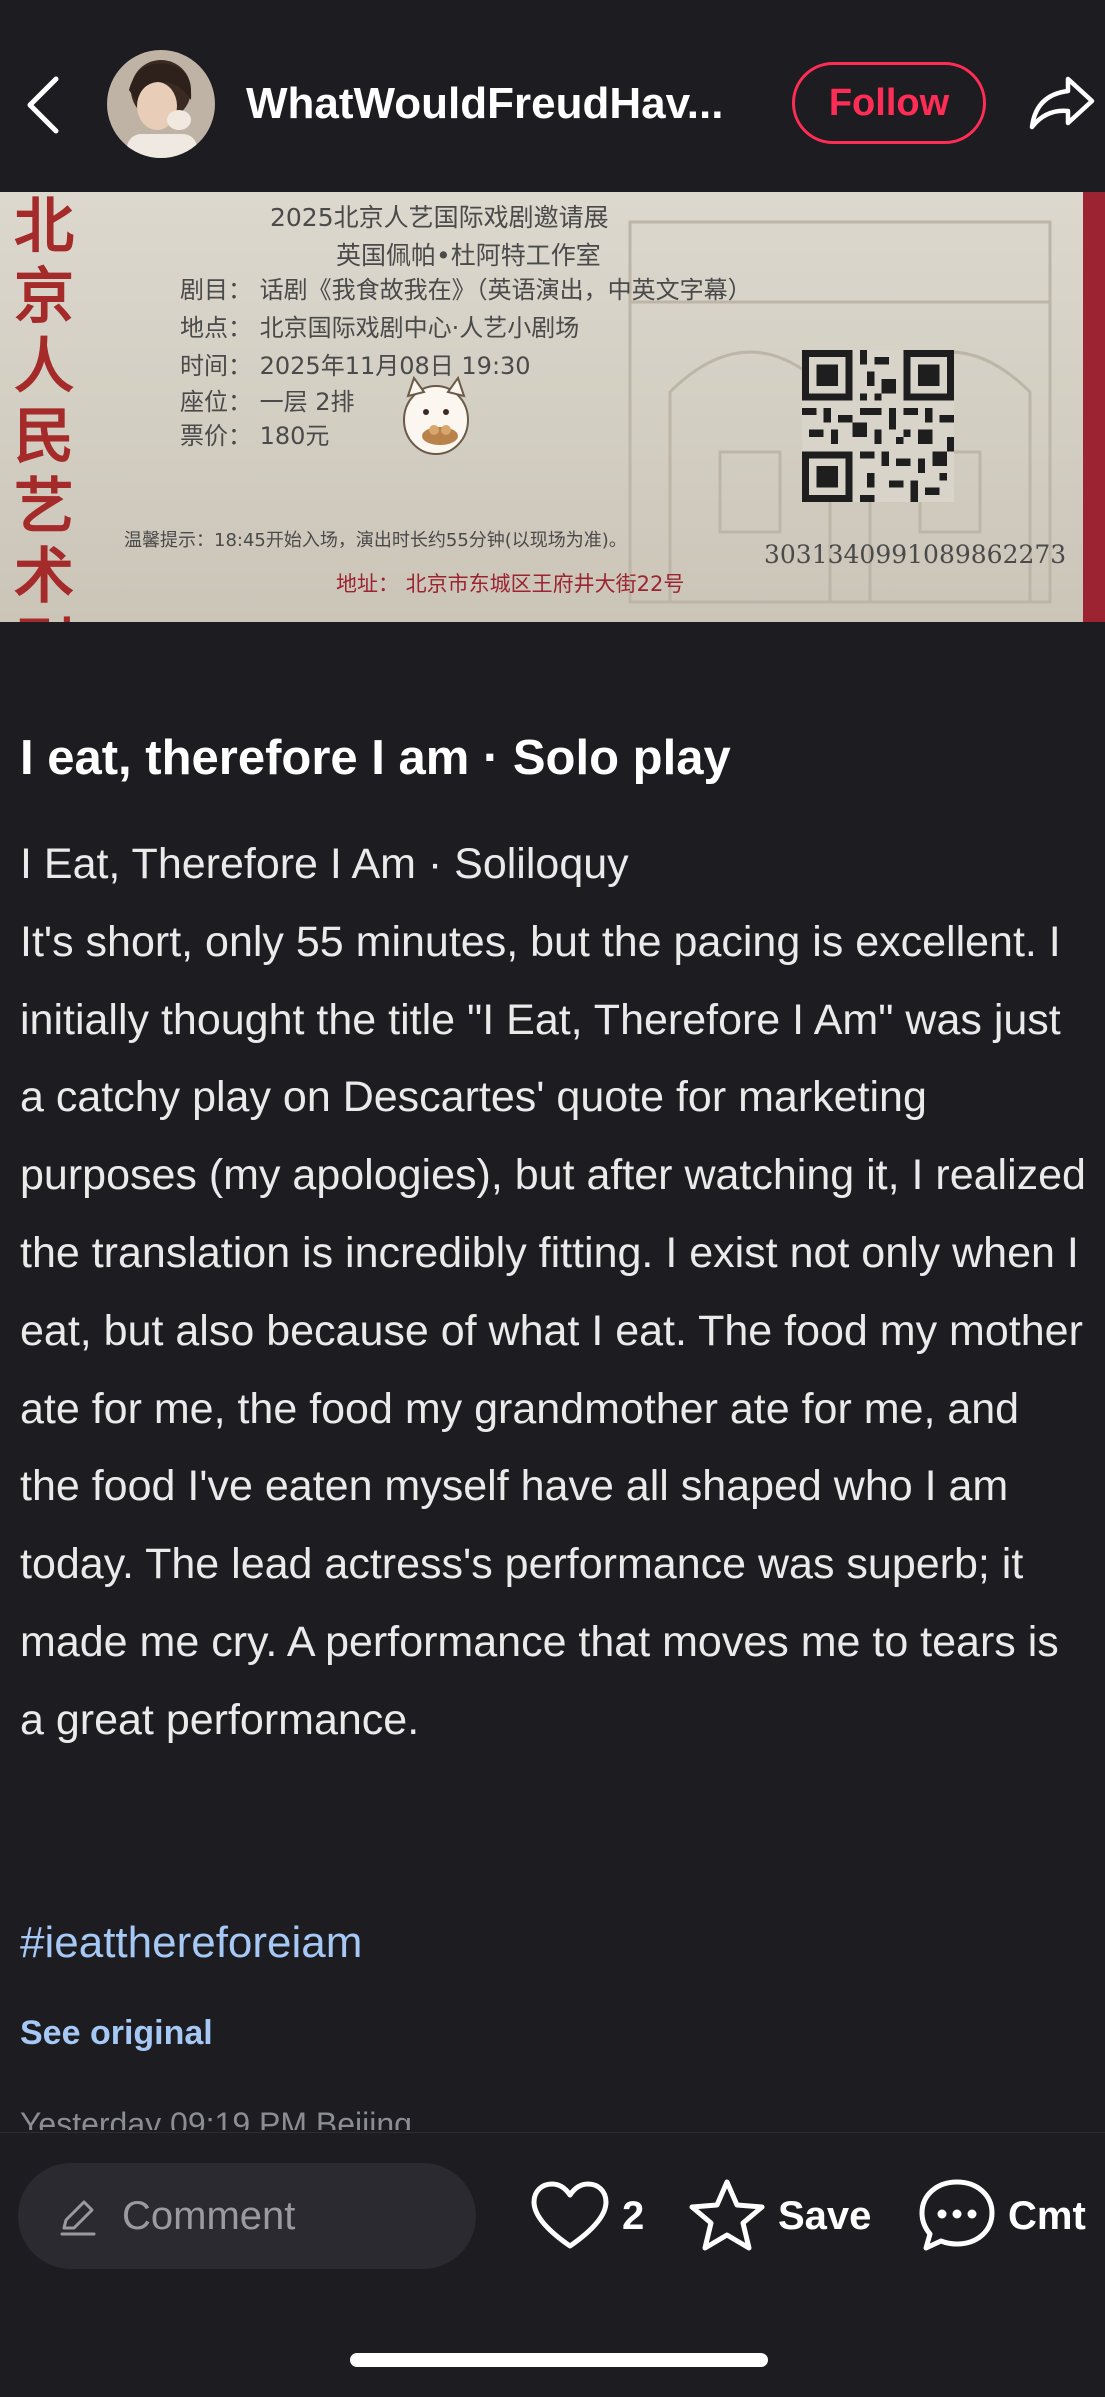  I want to click on timestamp-row: Yesterday 09:19 PM Beijing, so click(552, 2112).